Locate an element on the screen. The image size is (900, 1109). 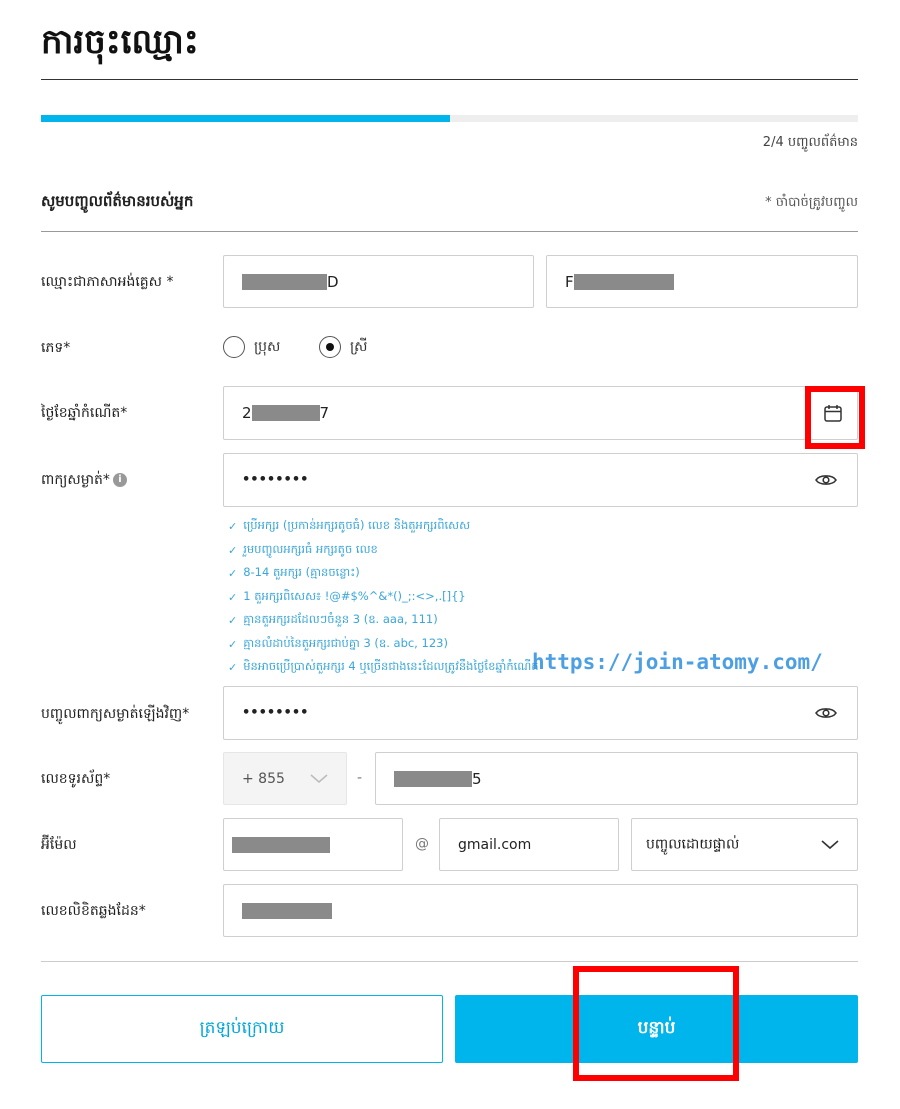
last-name-input: F is located at coordinates (702, 281).